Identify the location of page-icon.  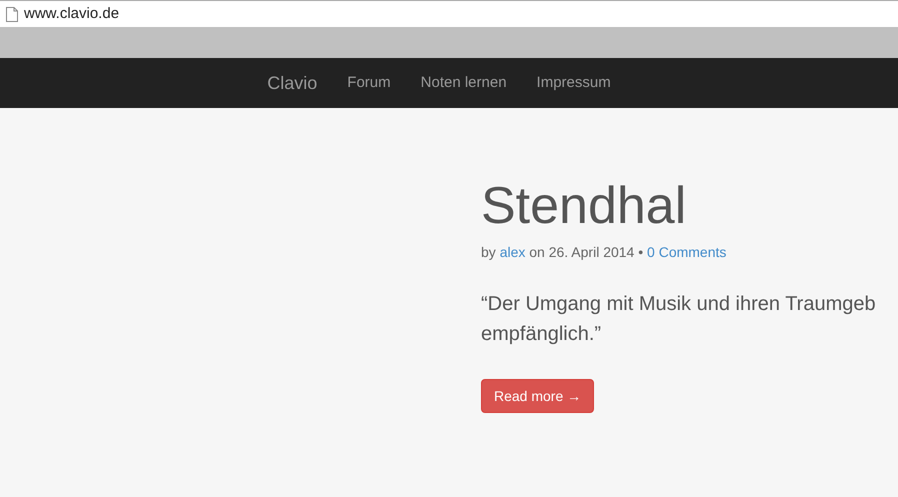
(12, 14).